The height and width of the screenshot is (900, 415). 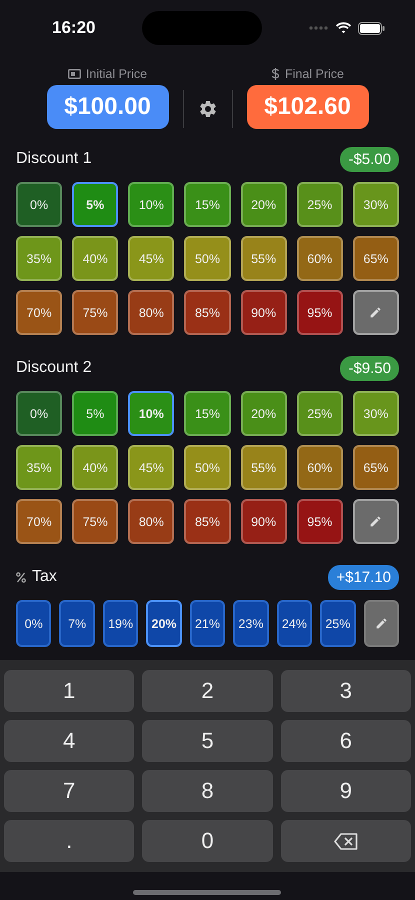 I want to click on keypad-key: 6, so click(x=345, y=741).